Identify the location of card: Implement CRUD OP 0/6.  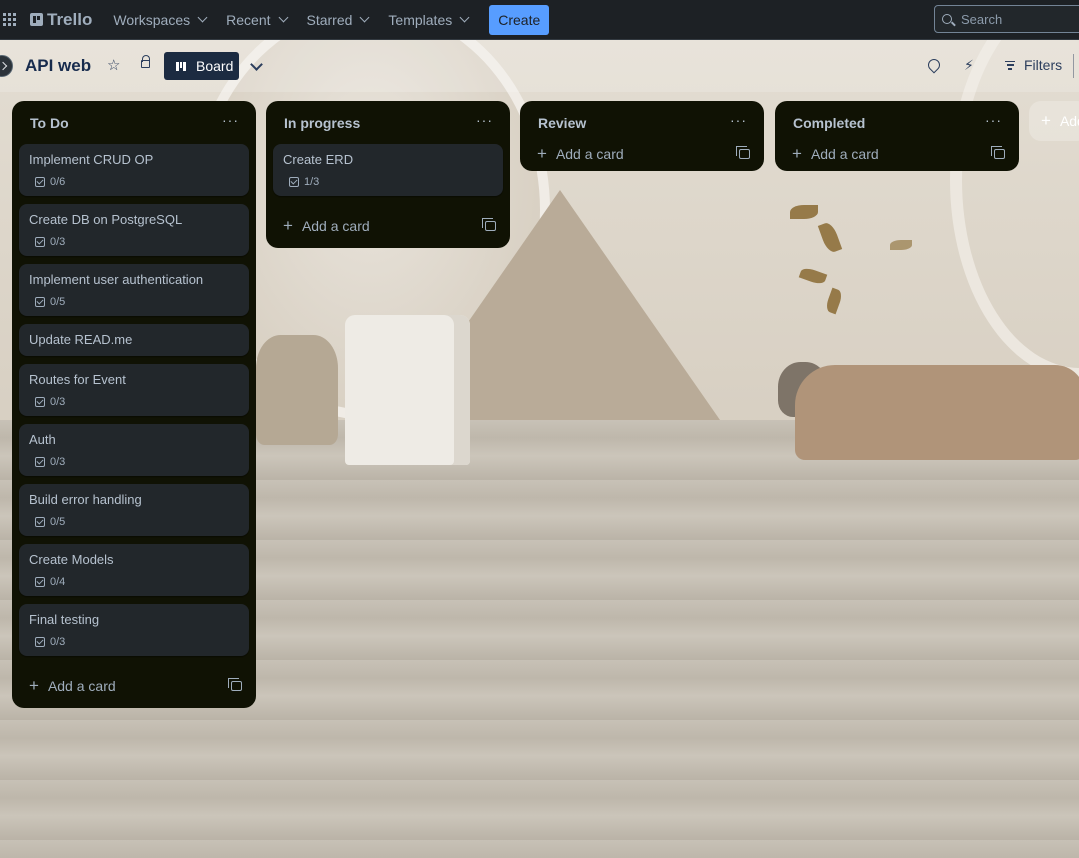
(134, 170).